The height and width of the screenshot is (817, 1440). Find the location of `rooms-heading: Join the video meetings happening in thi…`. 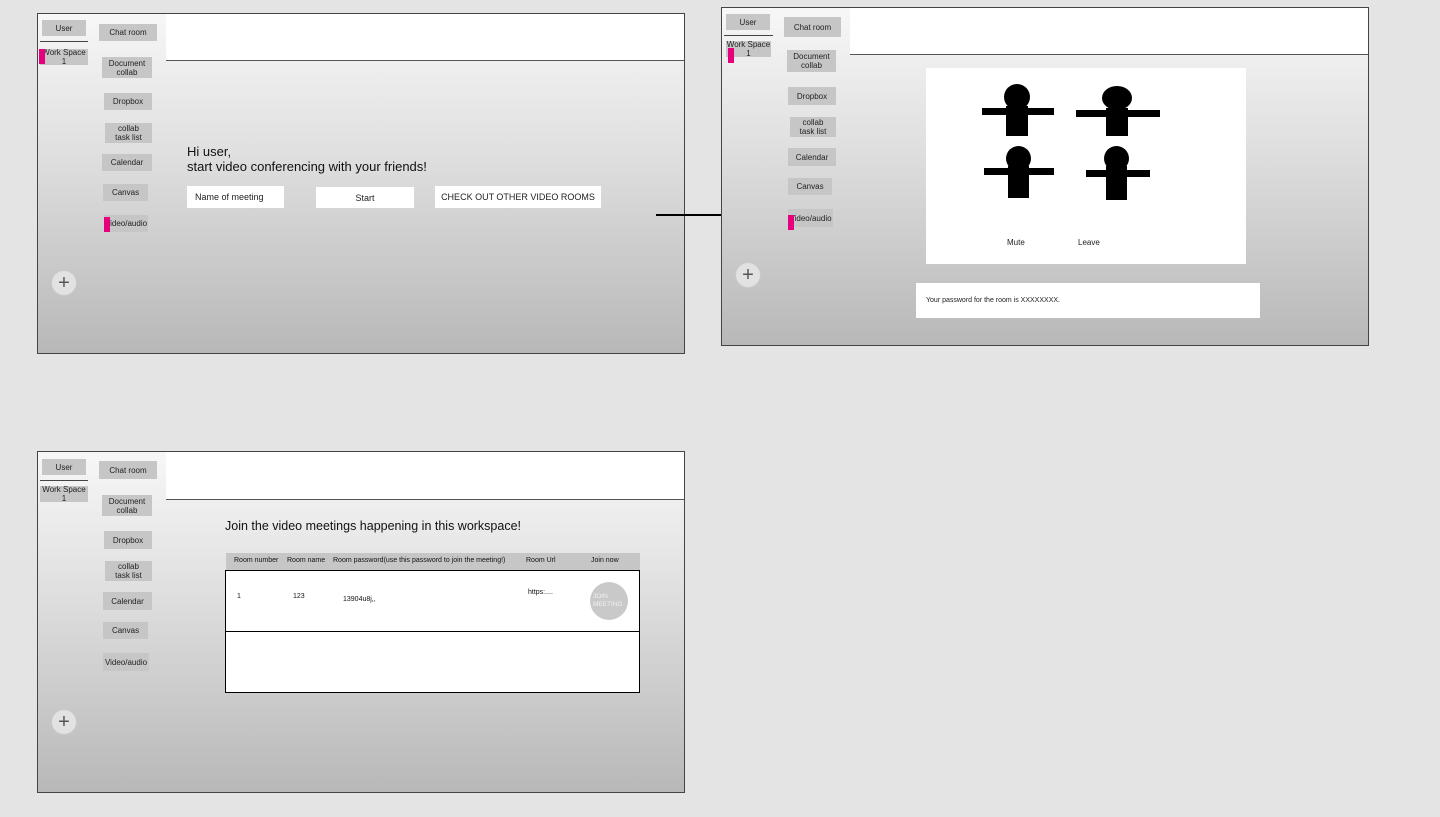

rooms-heading: Join the video meetings happening in thi… is located at coordinates (373, 526).